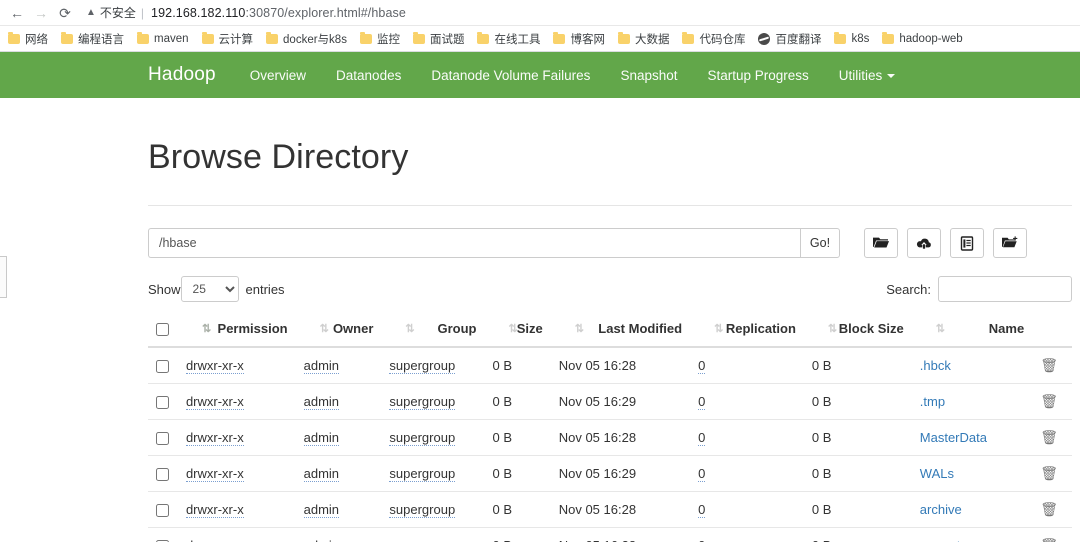  I want to click on bookmark-item: 在线工具, so click(508, 39).